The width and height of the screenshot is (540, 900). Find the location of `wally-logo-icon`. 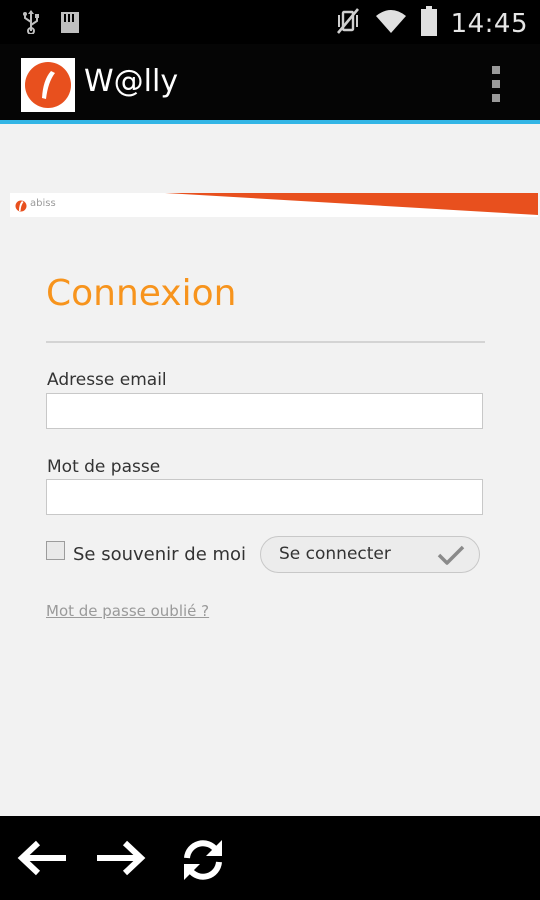

wally-logo-icon is located at coordinates (48, 85).